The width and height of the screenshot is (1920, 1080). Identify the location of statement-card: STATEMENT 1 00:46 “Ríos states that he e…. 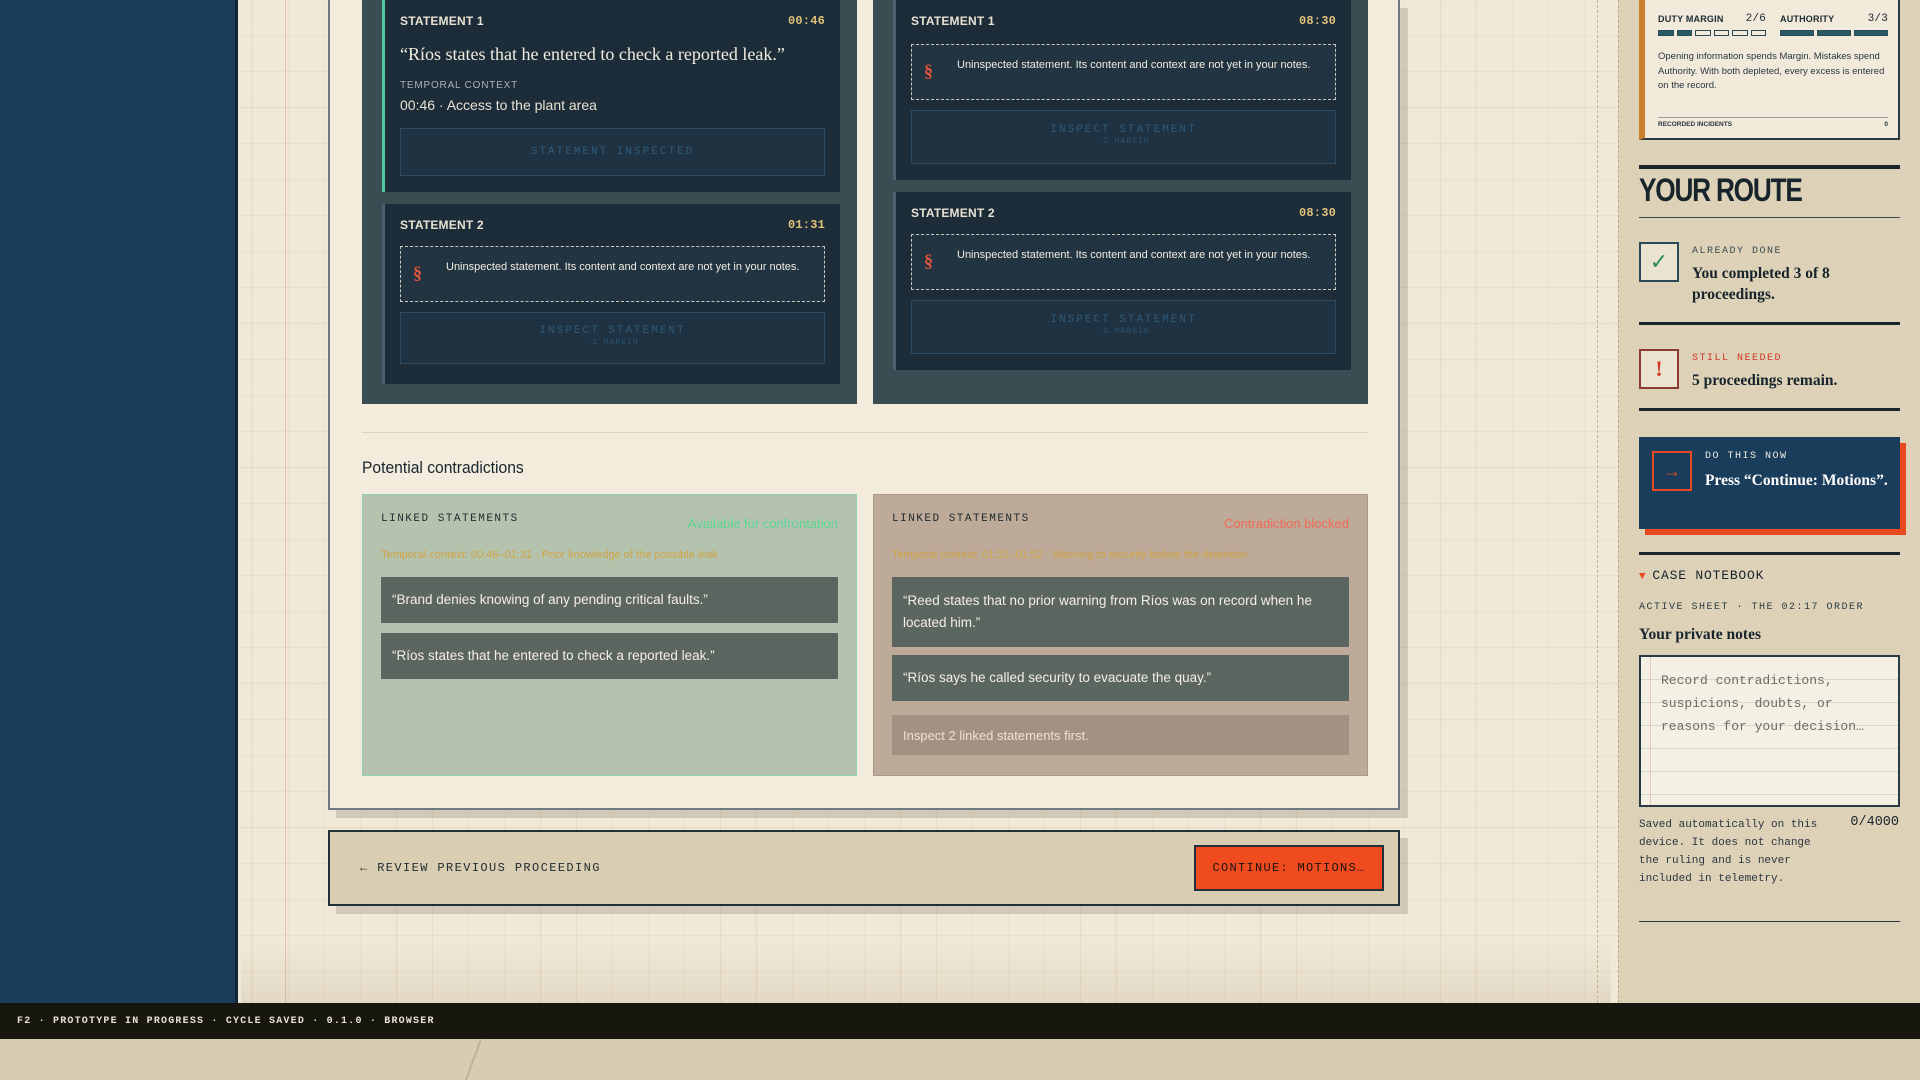
(611, 96).